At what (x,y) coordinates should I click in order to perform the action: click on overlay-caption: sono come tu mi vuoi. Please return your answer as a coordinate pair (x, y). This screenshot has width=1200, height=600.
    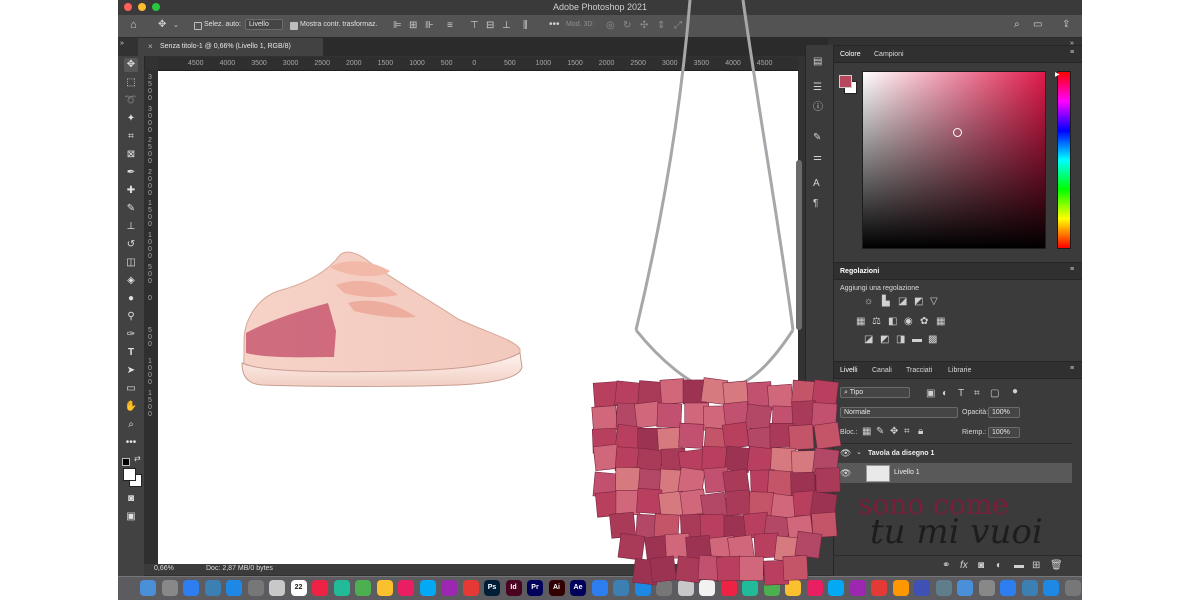
    Looking at the image, I should click on (958, 523).